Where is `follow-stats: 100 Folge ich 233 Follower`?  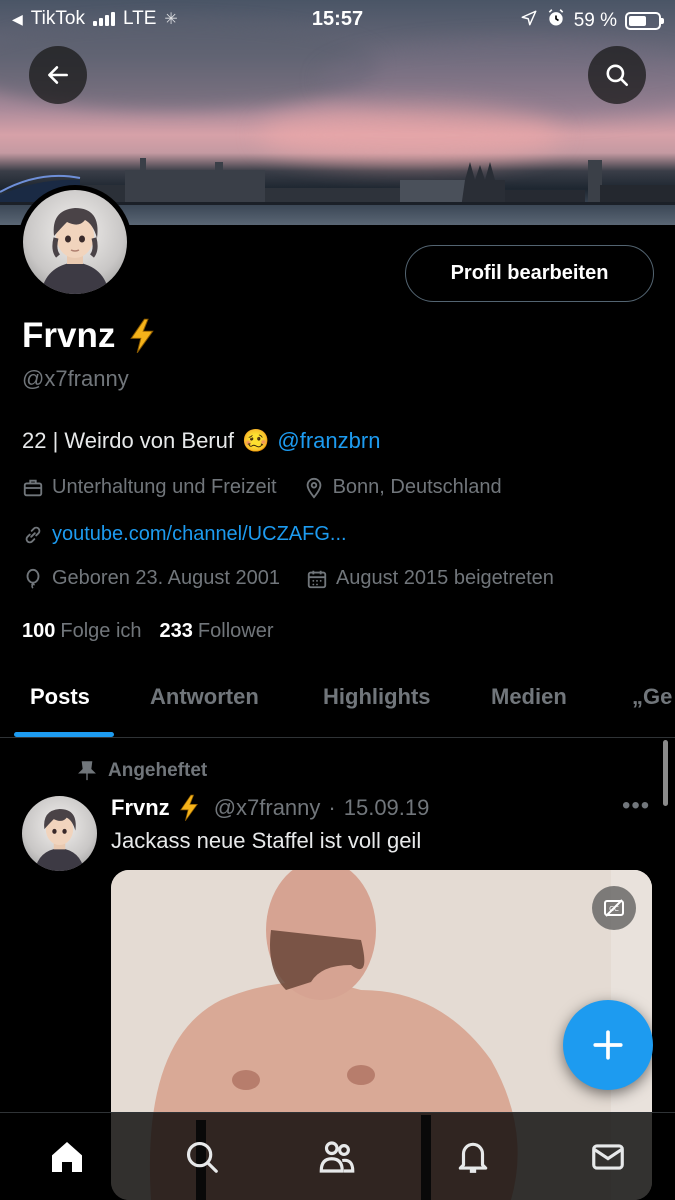 follow-stats: 100 Folge ich 233 Follower is located at coordinates (147, 631).